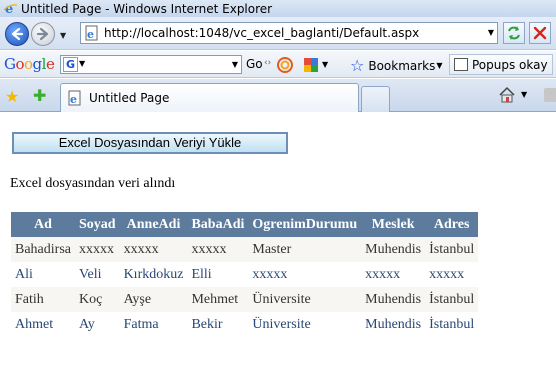 The image size is (556, 383). I want to click on recent-pages-dropdown-icon: ▼, so click(63, 35).